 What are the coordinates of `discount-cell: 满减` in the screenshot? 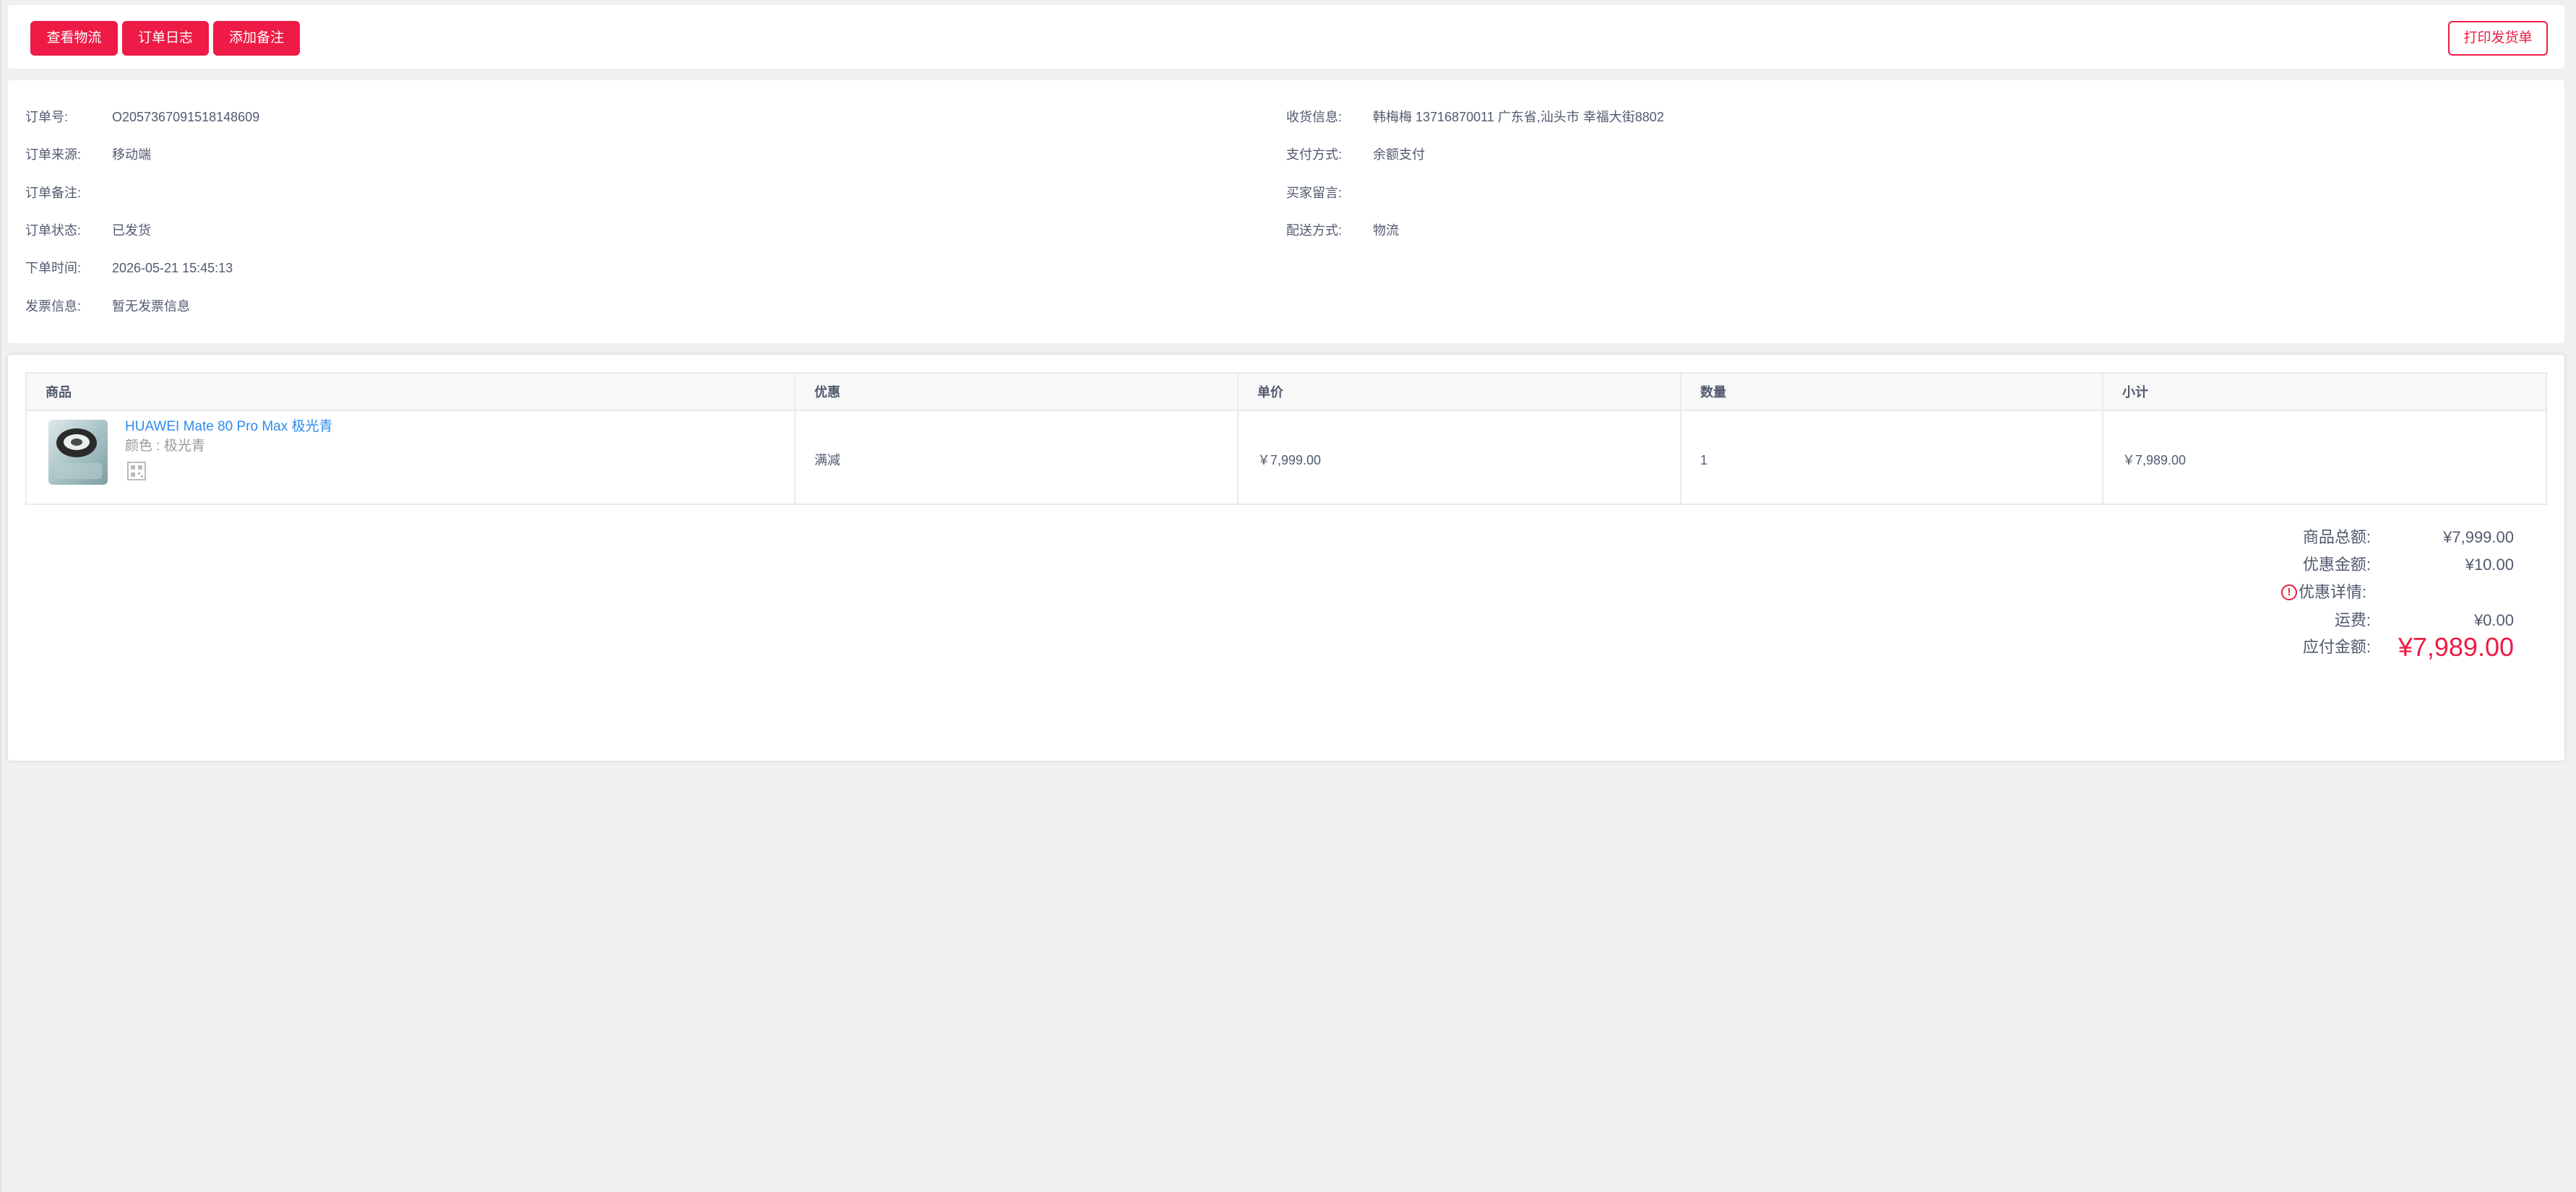 It's located at (827, 460).